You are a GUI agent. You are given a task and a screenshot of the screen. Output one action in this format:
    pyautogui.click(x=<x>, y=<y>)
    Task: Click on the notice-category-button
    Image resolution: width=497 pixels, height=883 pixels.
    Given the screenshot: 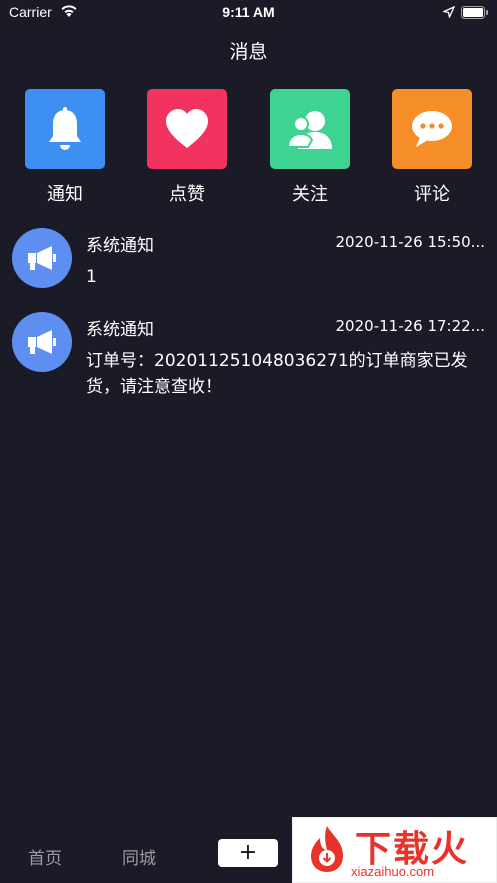 What is the action you would take?
    pyautogui.click(x=65, y=129)
    